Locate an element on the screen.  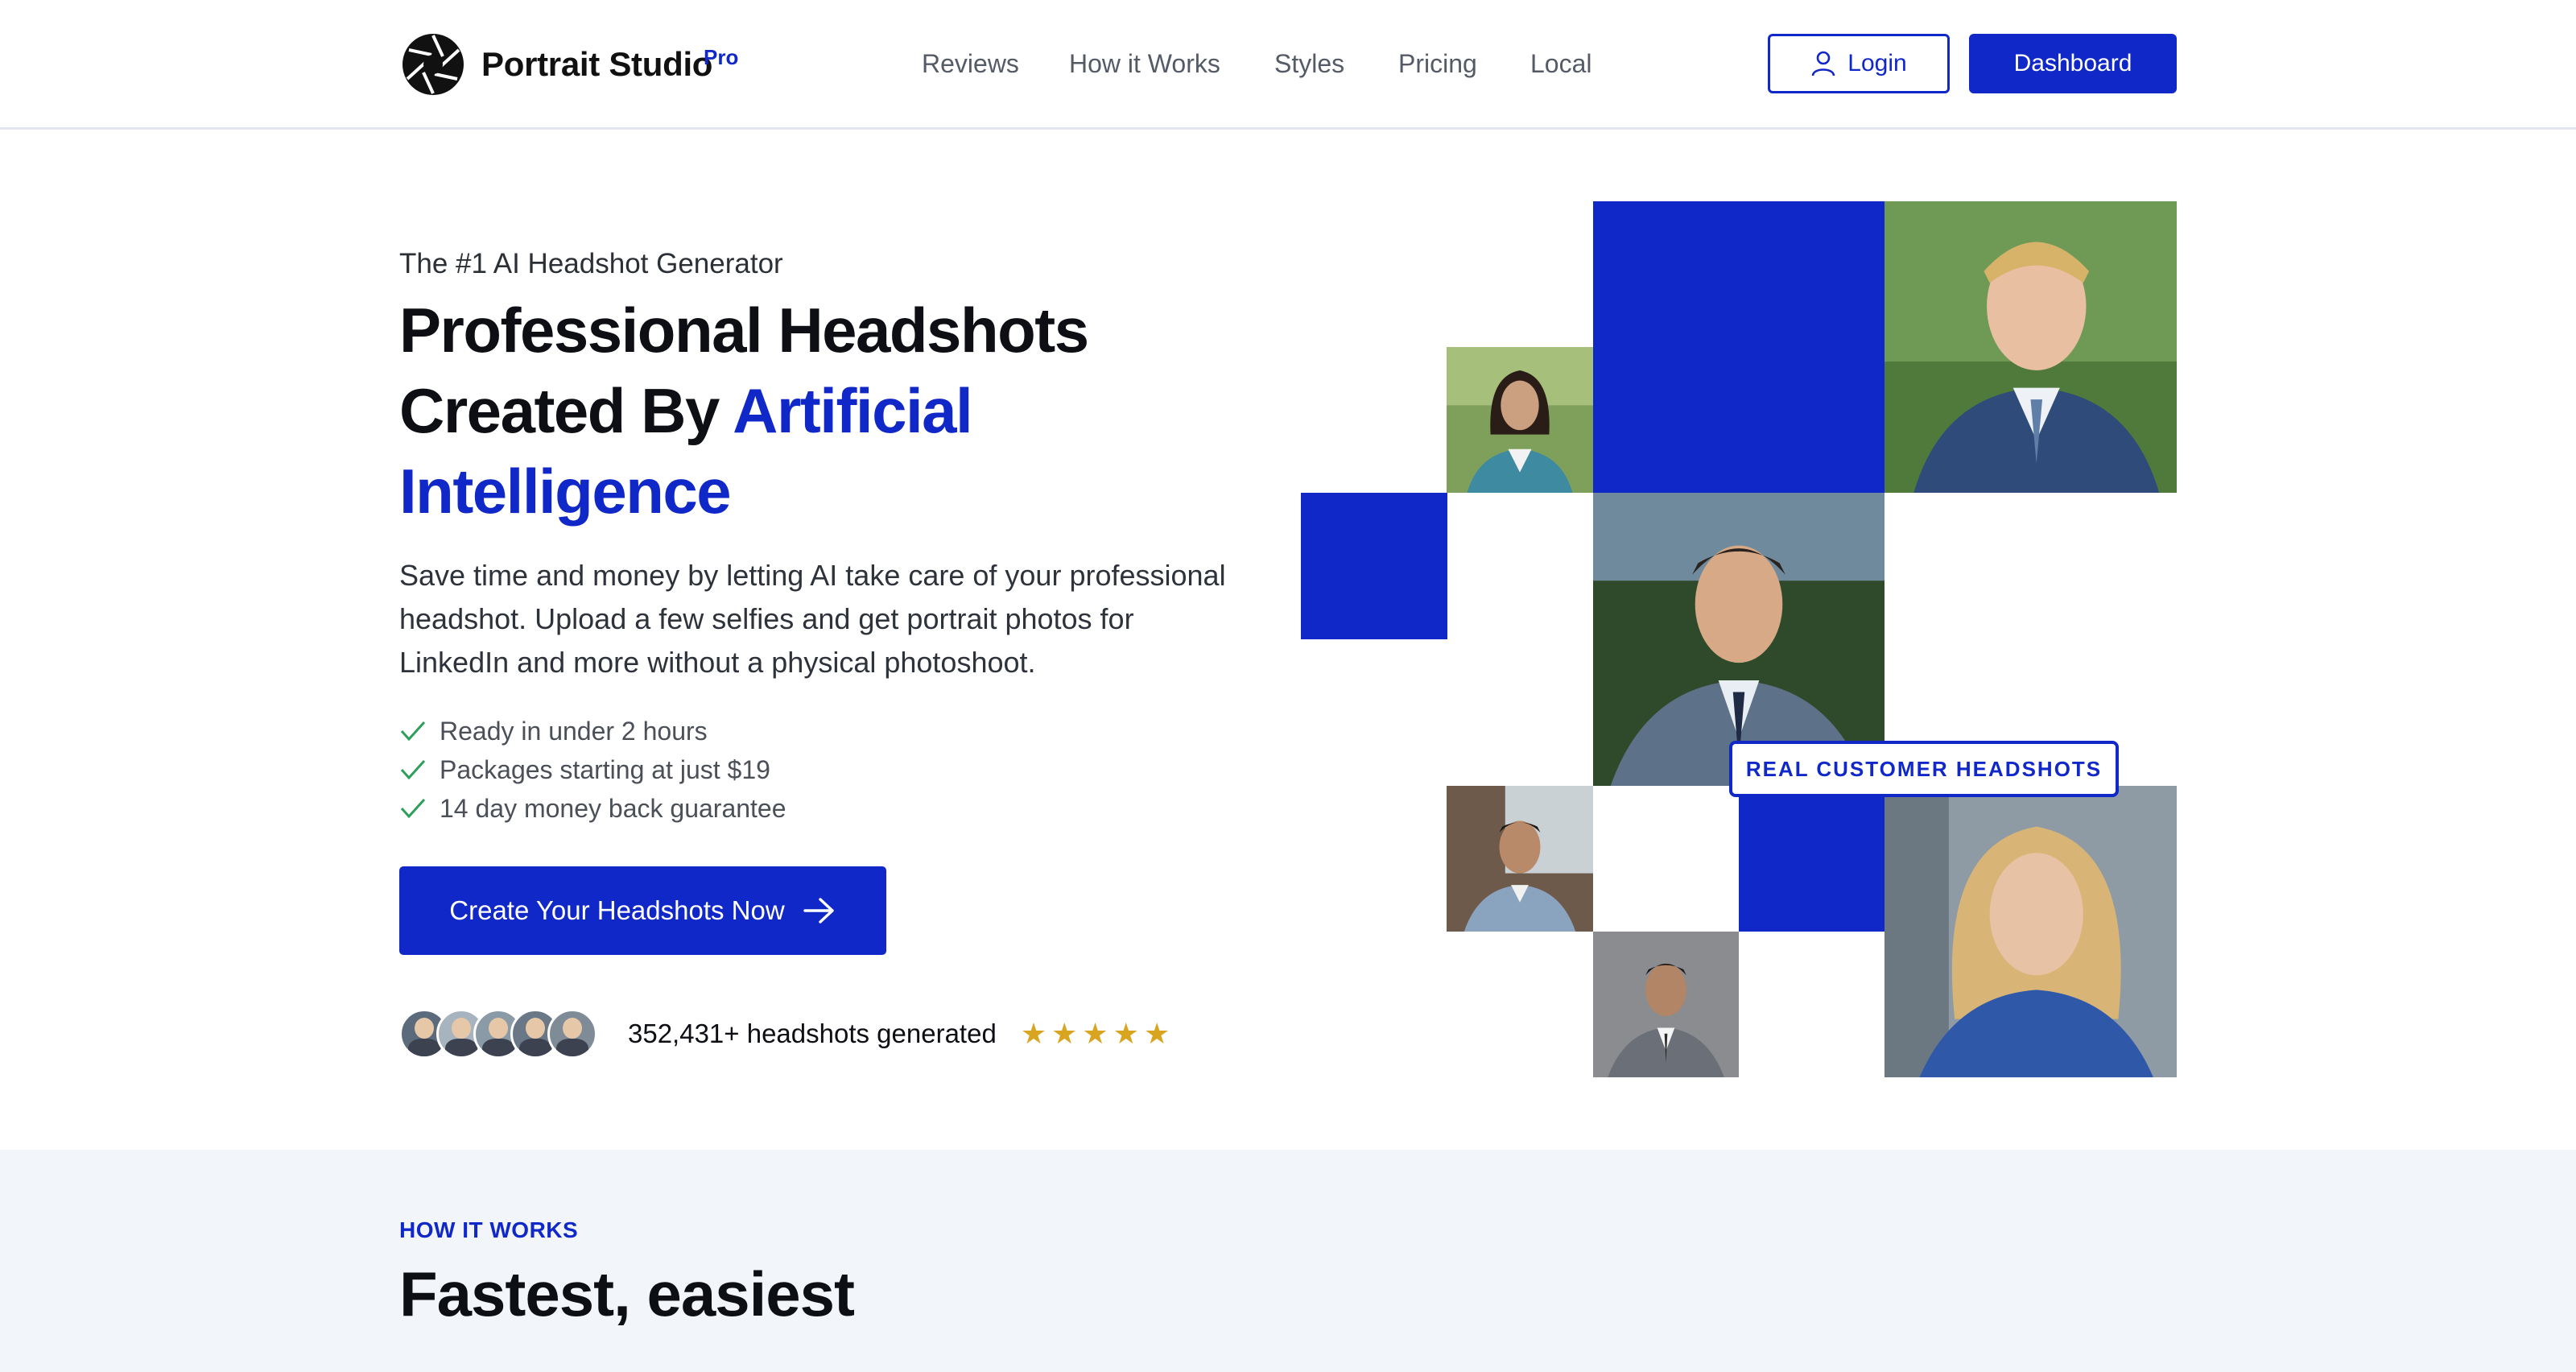
how-it-works-title: Fastest, easiest is located at coordinates (627, 1293).